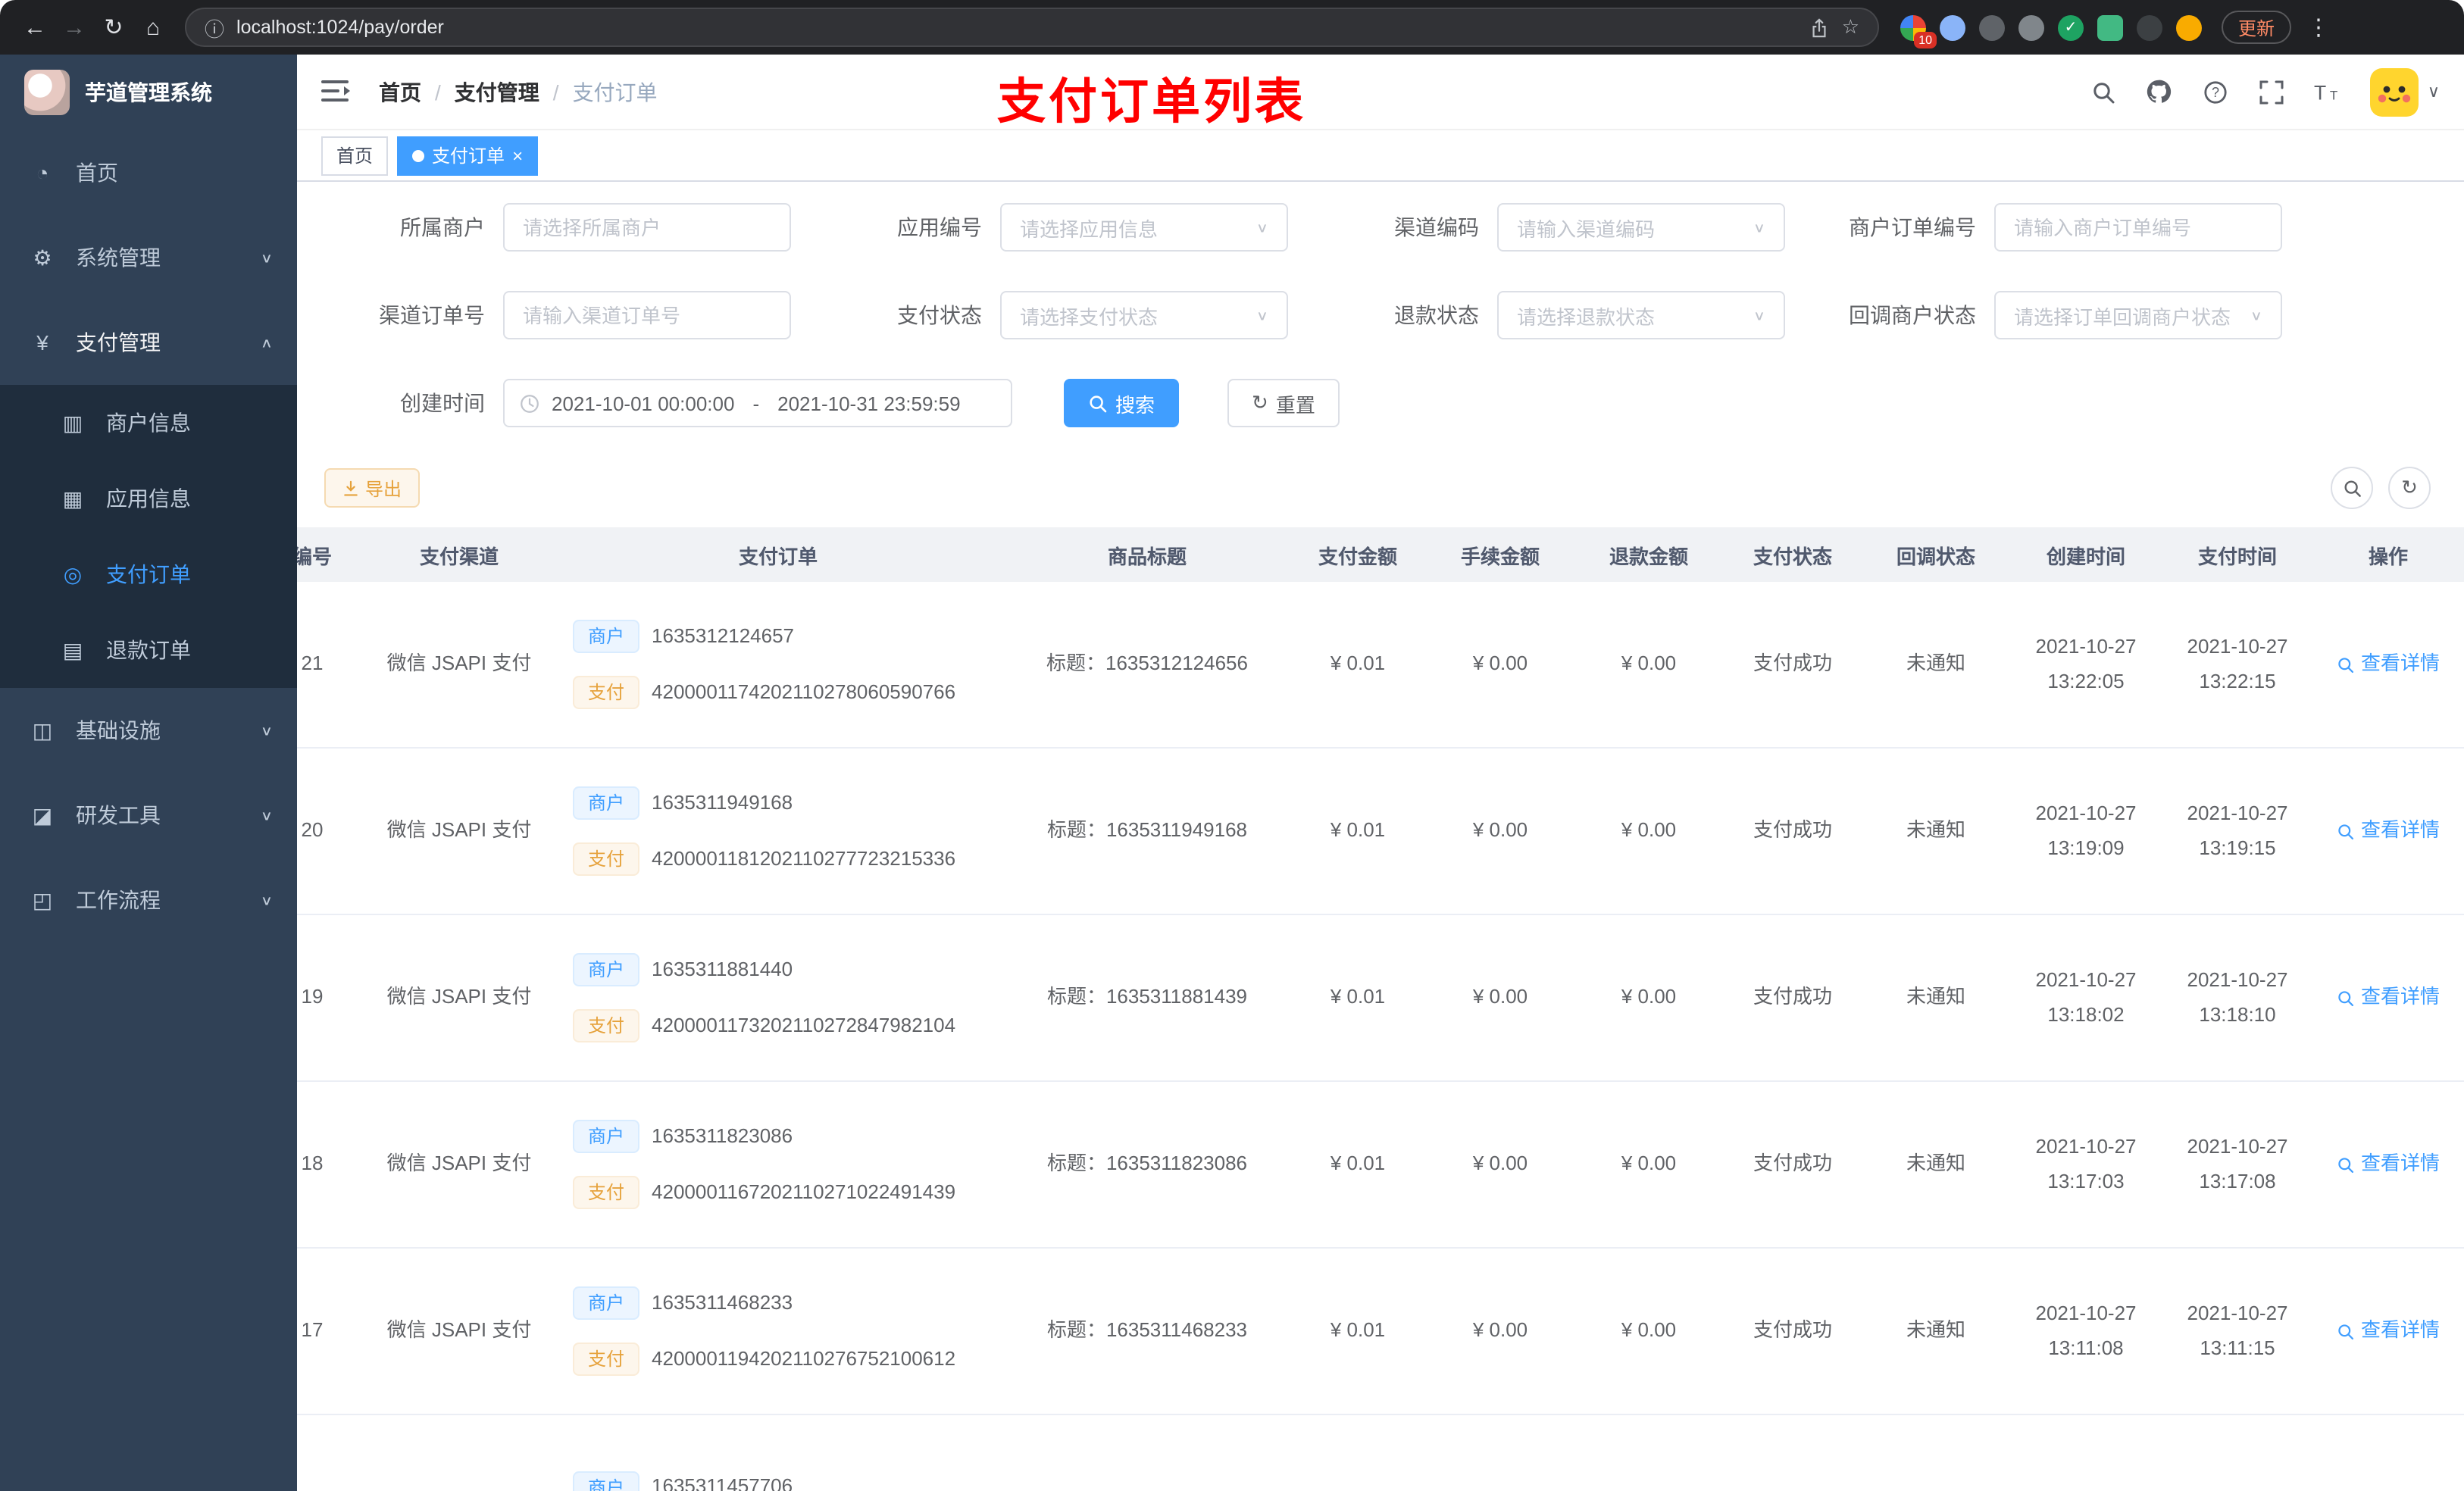 The height and width of the screenshot is (1491, 2464). What do you see at coordinates (2327, 91) in the screenshot?
I see `font-size-icon: TT` at bounding box center [2327, 91].